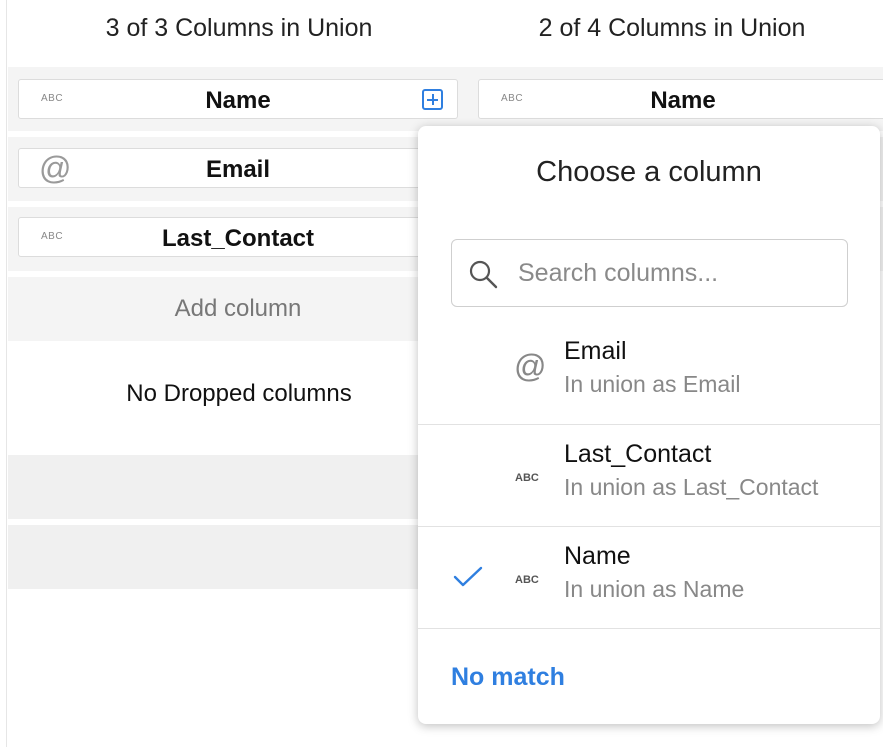  What do you see at coordinates (432, 99) in the screenshot?
I see `add-match-button` at bounding box center [432, 99].